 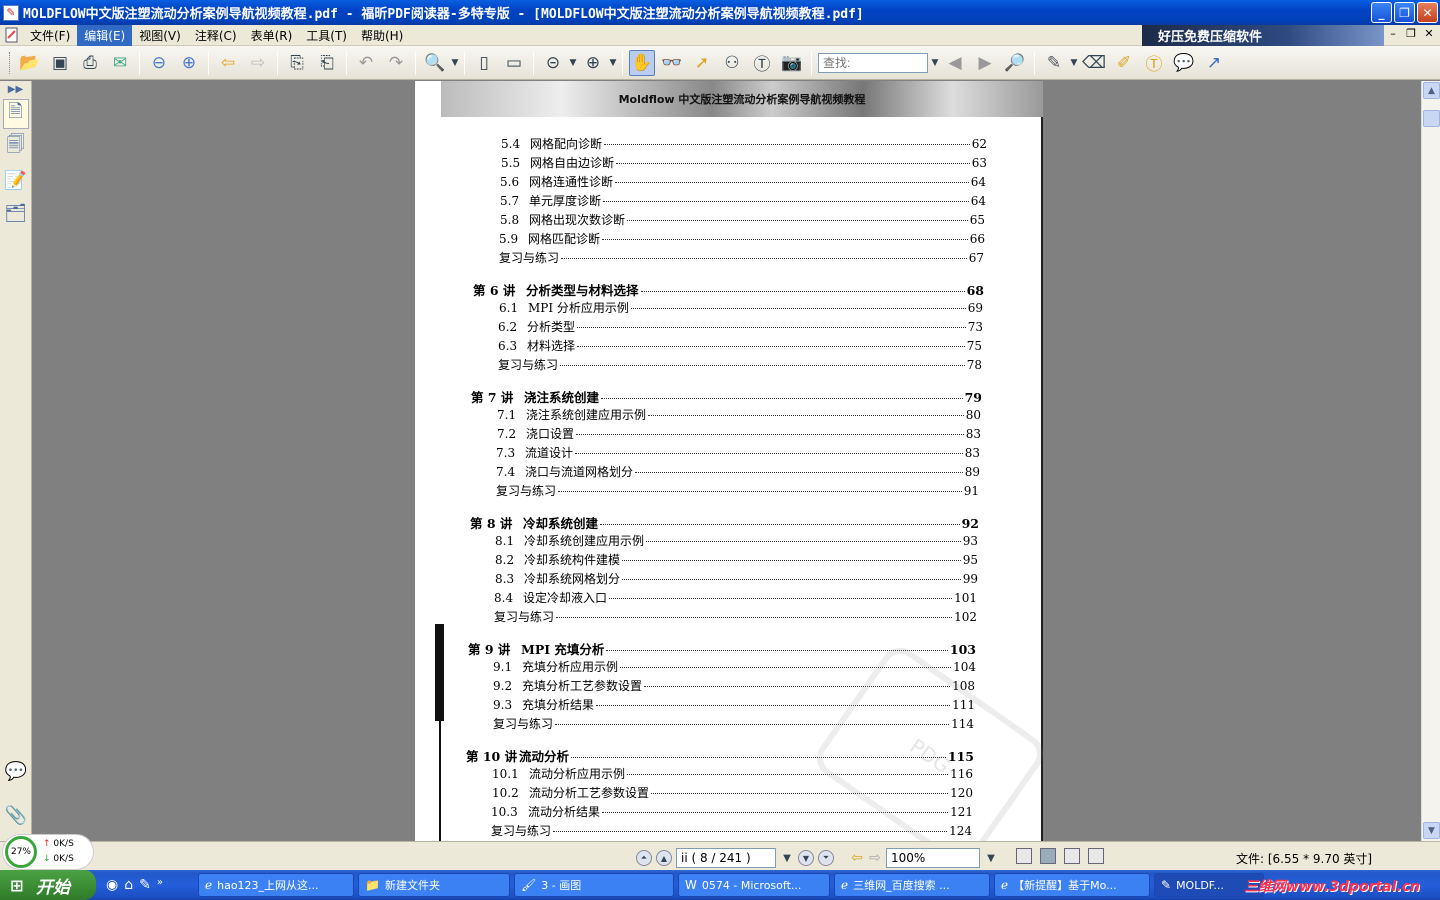 I want to click on toc-item-row: 8.3 冷却系统网格划分 99, so click(x=736, y=578).